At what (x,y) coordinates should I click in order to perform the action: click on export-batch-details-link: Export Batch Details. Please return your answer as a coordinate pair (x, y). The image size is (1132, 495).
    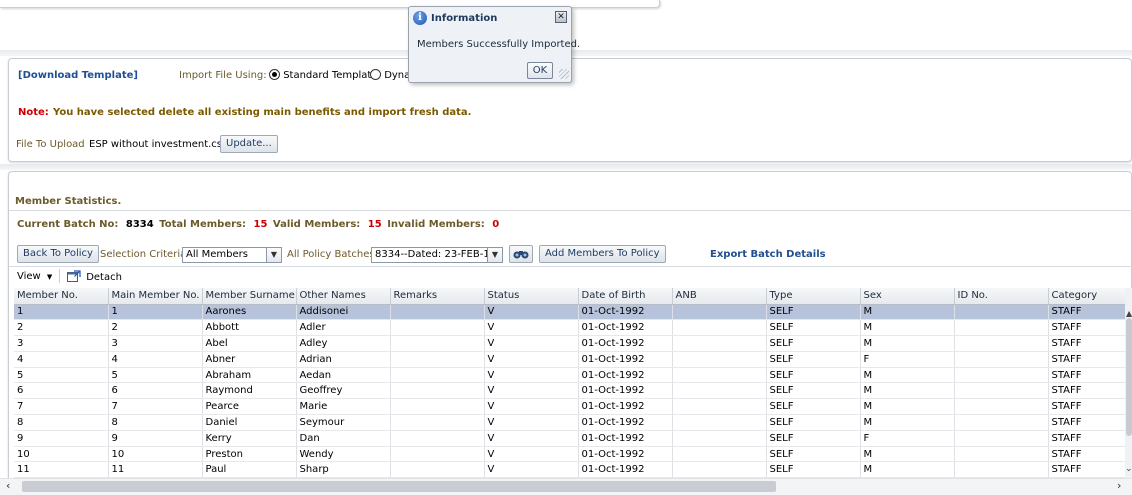
    Looking at the image, I should click on (768, 254).